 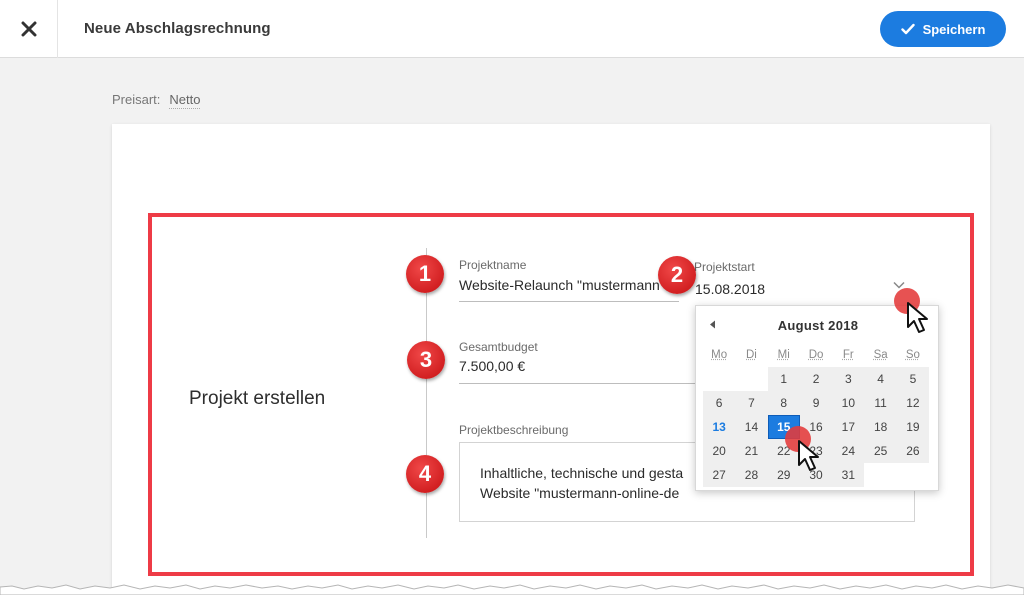 I want to click on save-button: Speichern, so click(x=943, y=29).